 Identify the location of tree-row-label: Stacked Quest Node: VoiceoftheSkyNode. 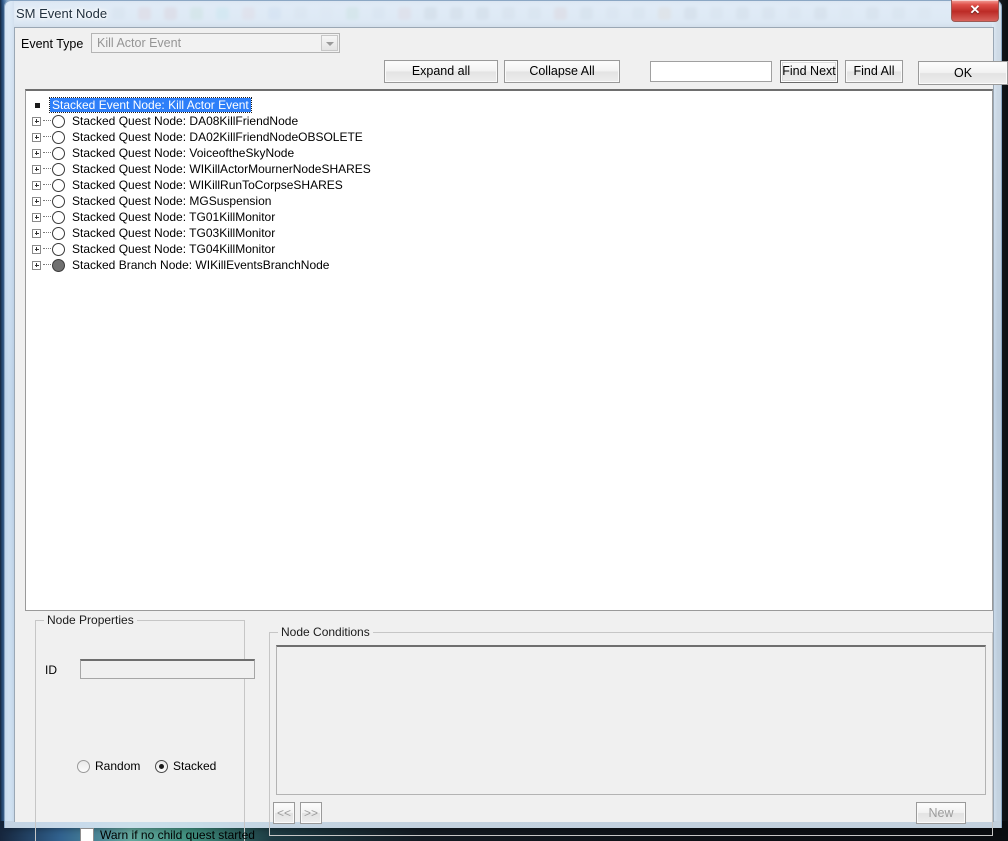
(183, 153).